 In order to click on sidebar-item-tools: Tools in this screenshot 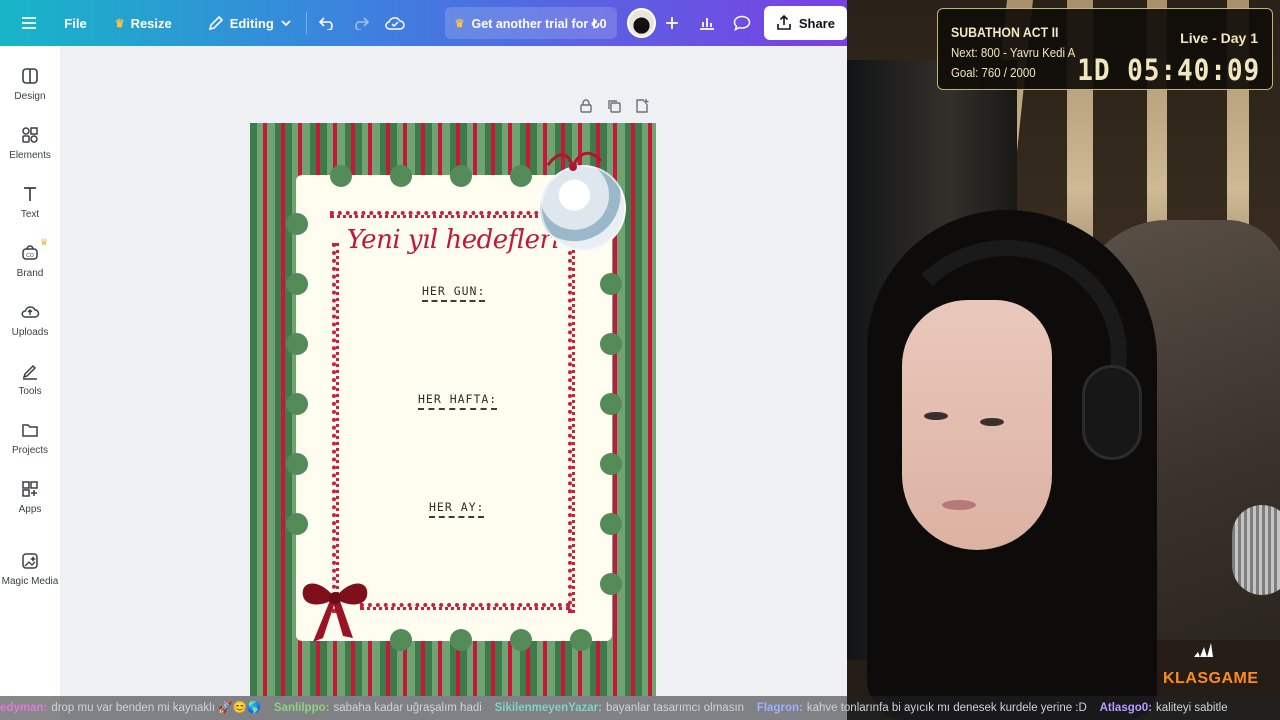, I will do `click(30, 379)`.